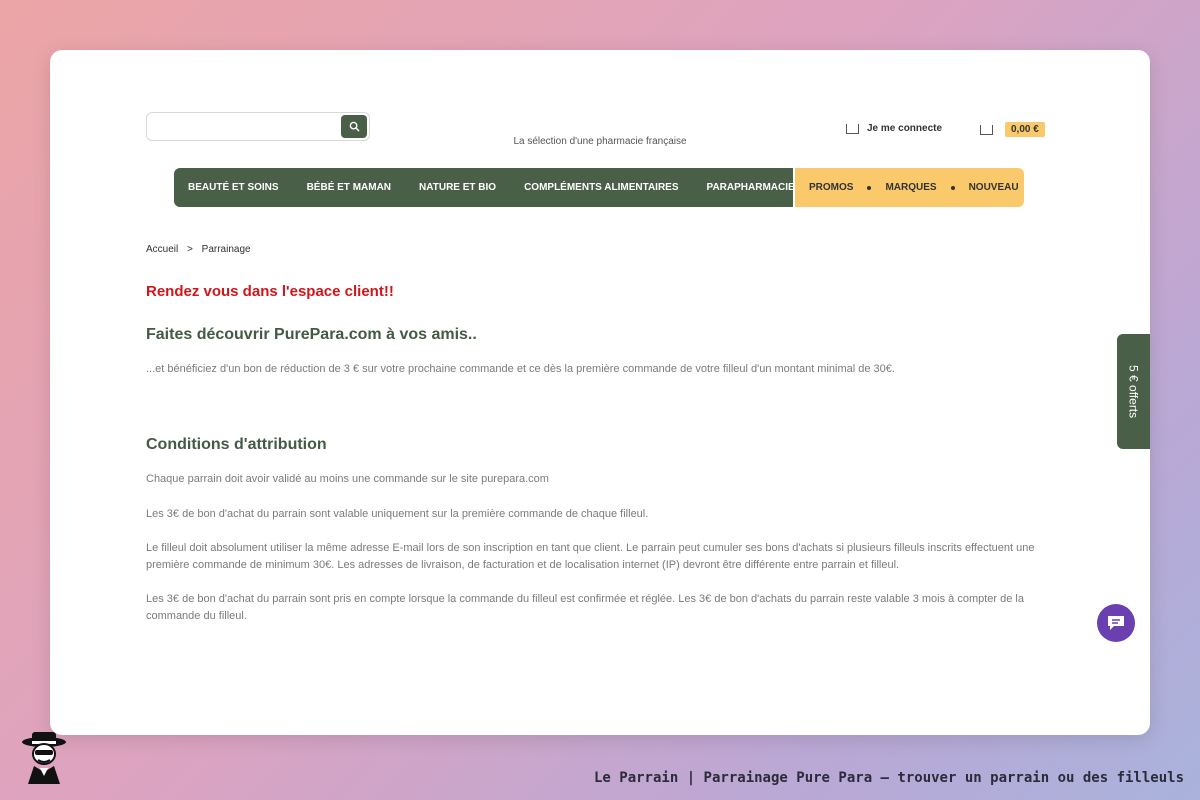 The width and height of the screenshot is (1200, 800). I want to click on search-button, so click(354, 126).